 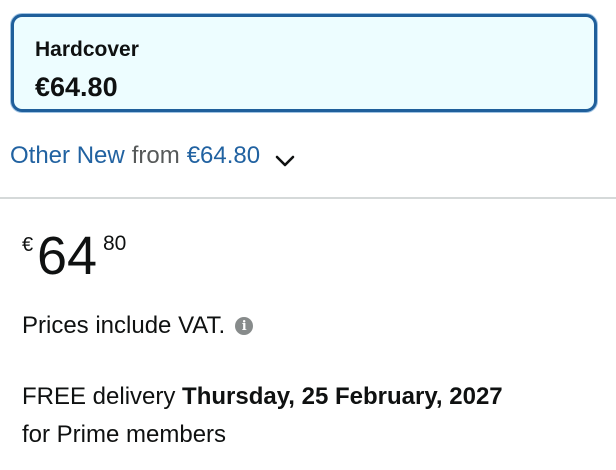 I want to click on section-divider, so click(x=308, y=198).